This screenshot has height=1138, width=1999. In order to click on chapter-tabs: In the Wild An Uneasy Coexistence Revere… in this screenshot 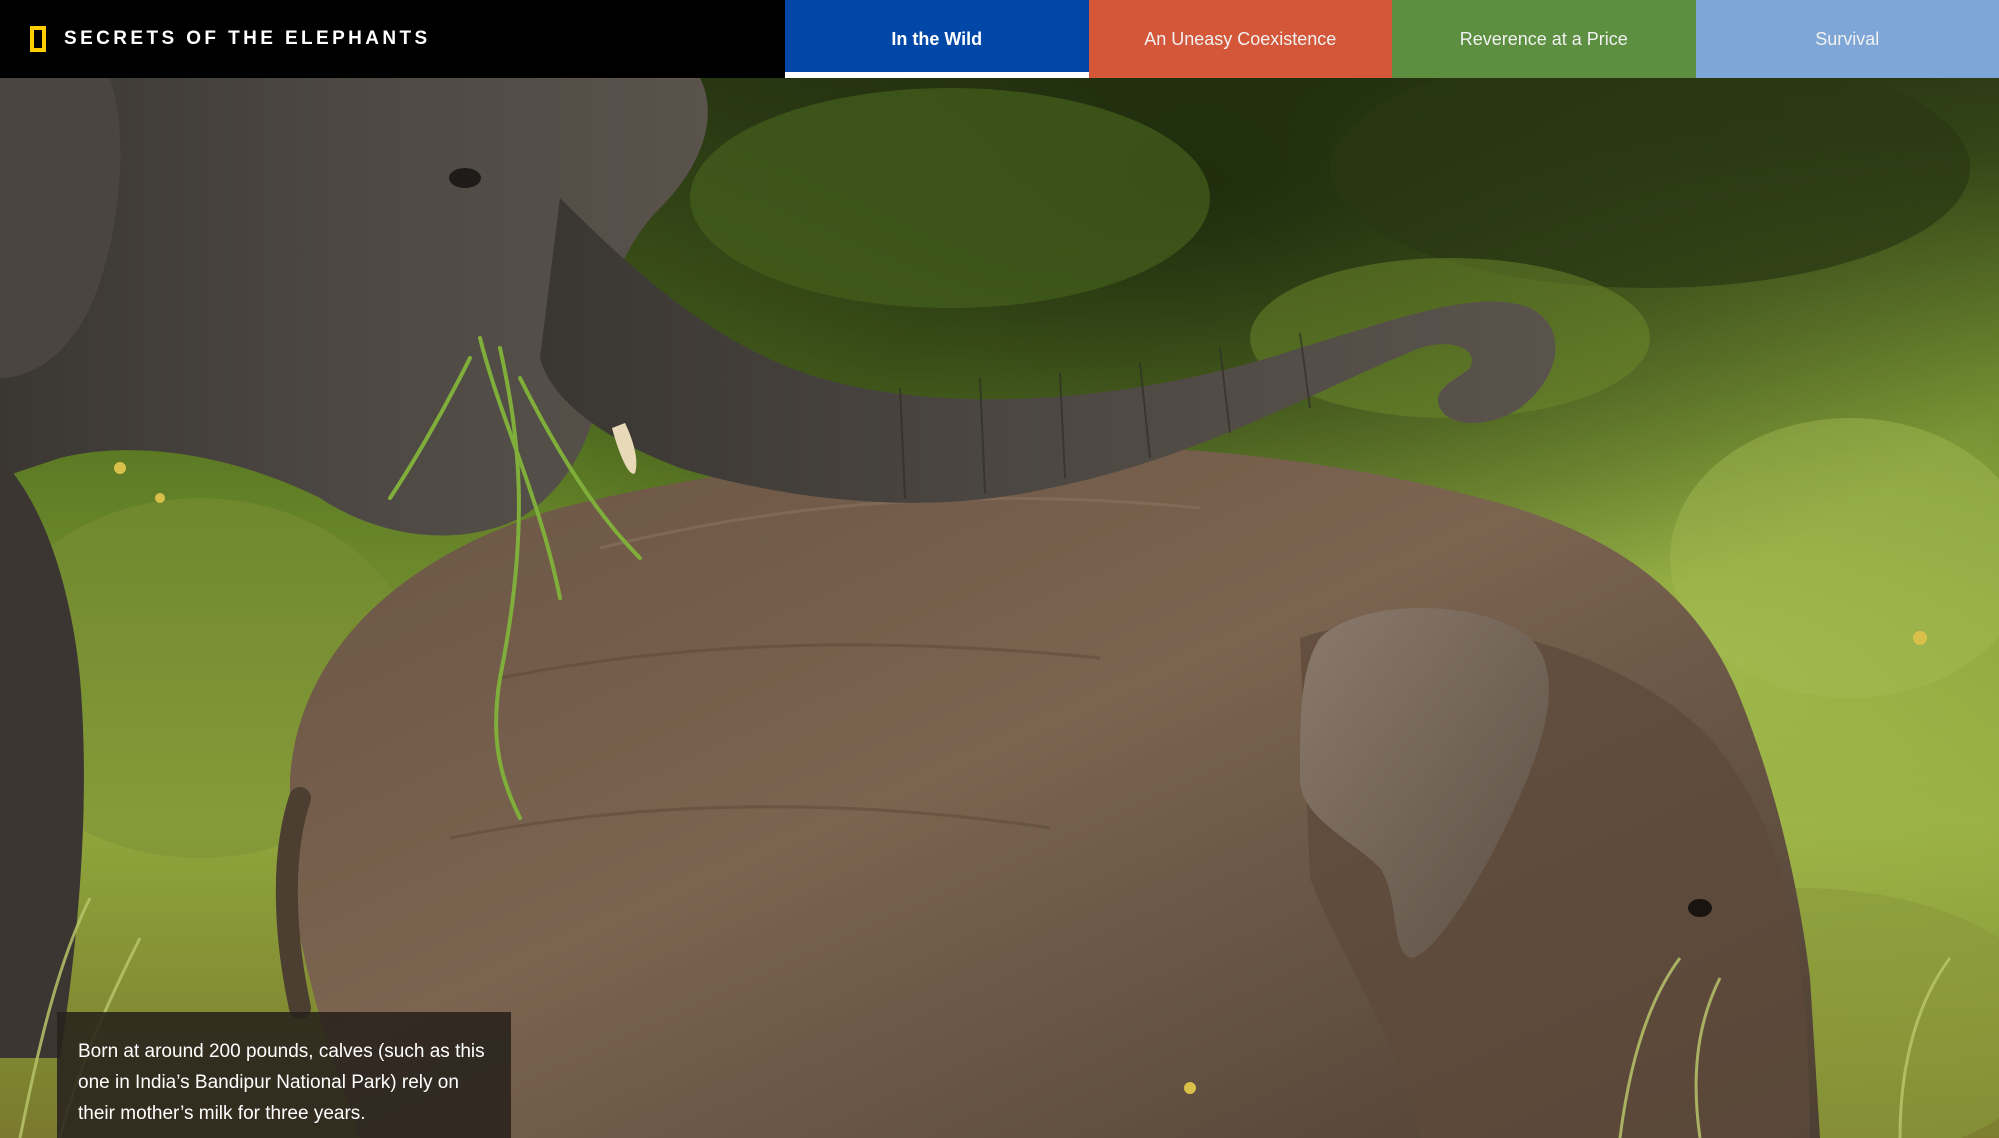, I will do `click(1392, 39)`.